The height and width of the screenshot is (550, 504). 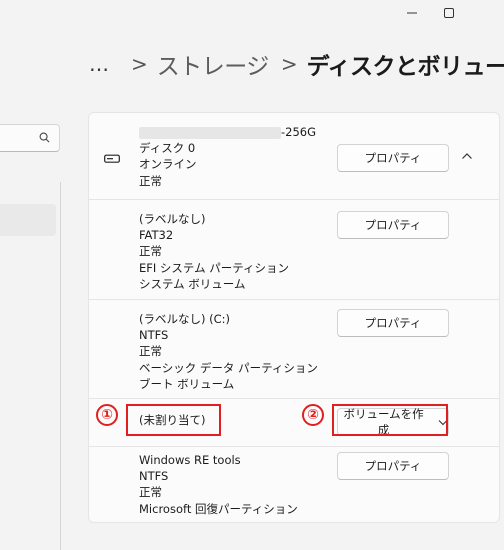 I want to click on disk-health: 正常, so click(x=150, y=180).